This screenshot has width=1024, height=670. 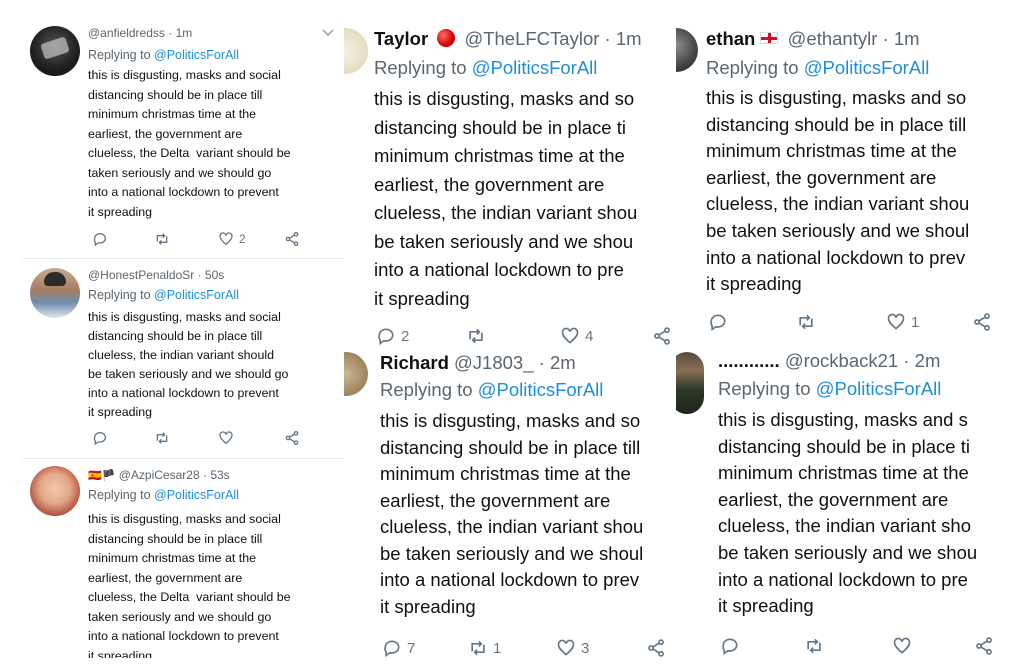 What do you see at coordinates (484, 648) in the screenshot?
I see `retweet-button: 1` at bounding box center [484, 648].